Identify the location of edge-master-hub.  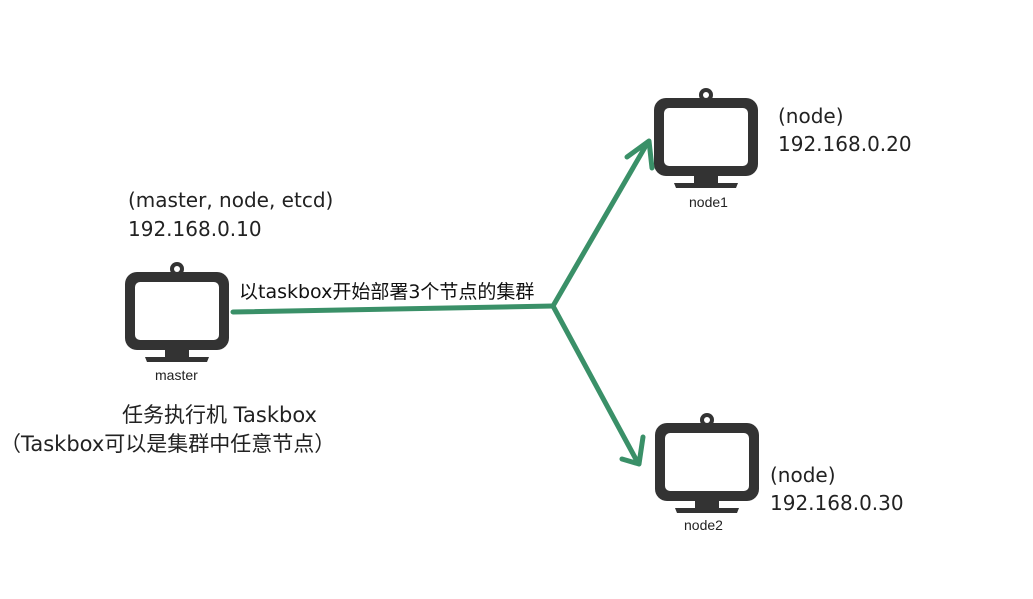
(393, 309).